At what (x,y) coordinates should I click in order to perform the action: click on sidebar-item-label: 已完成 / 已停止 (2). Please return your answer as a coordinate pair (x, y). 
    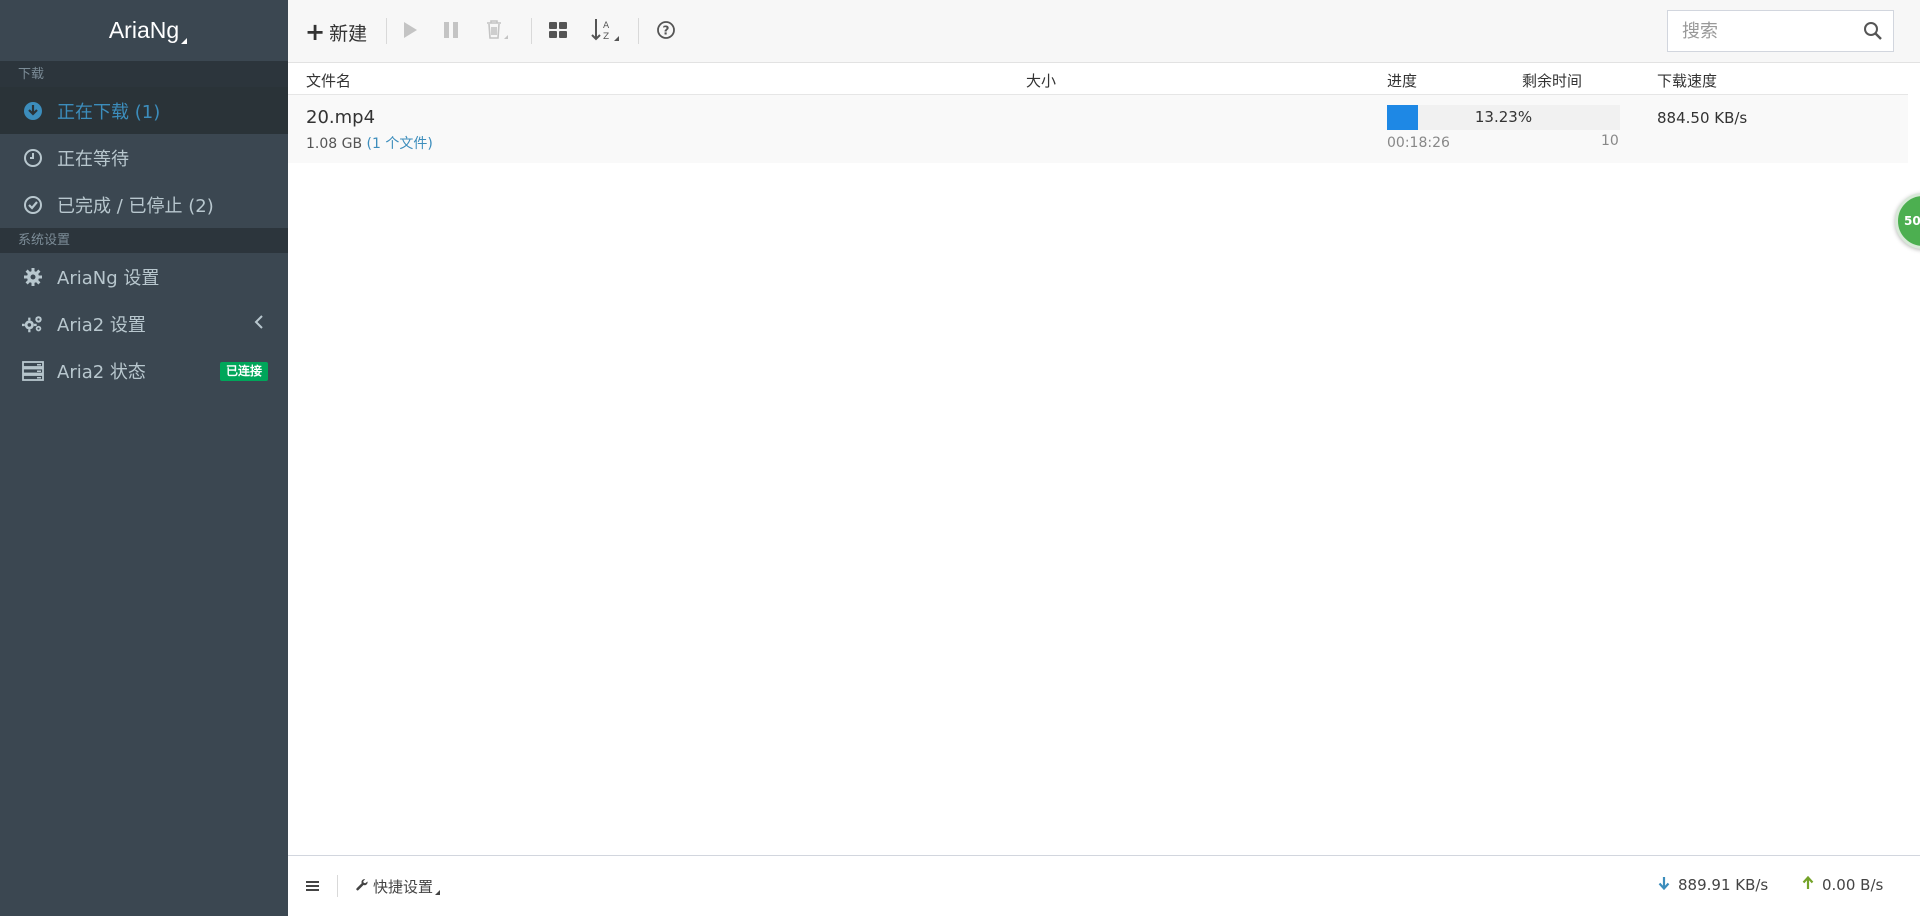
    Looking at the image, I should click on (135, 206).